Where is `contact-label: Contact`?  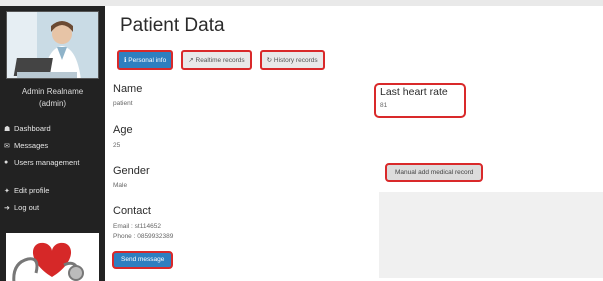 contact-label: Contact is located at coordinates (132, 211).